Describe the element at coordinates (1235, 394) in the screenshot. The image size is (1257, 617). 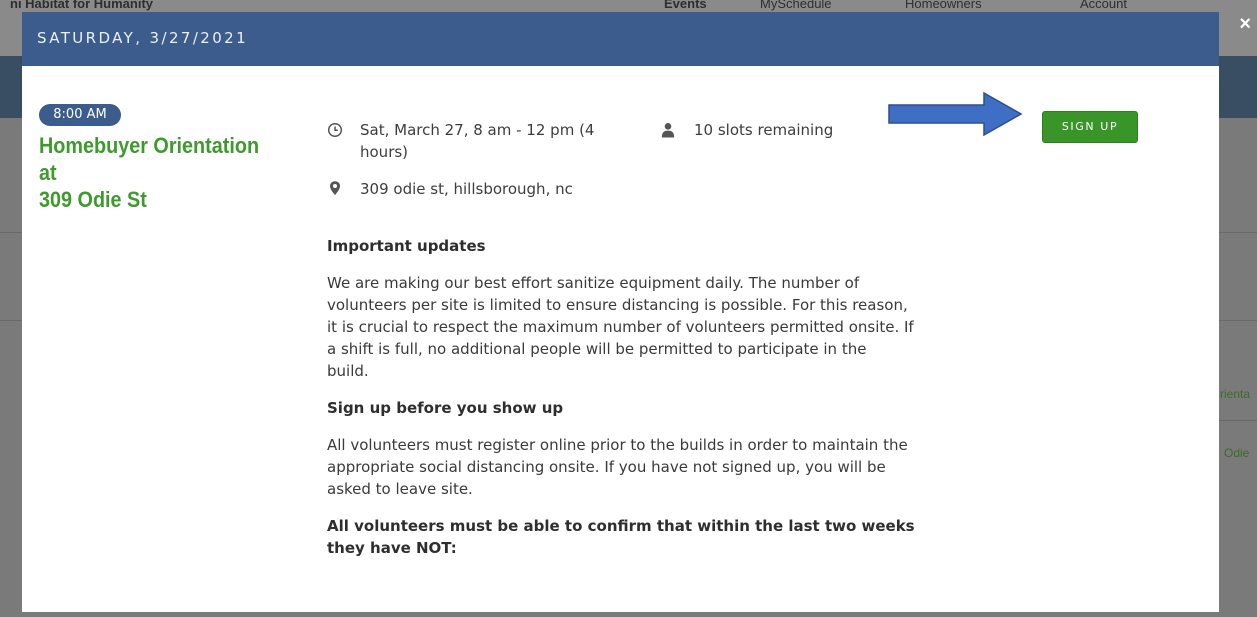
I see `background-link: rienta` at that location.